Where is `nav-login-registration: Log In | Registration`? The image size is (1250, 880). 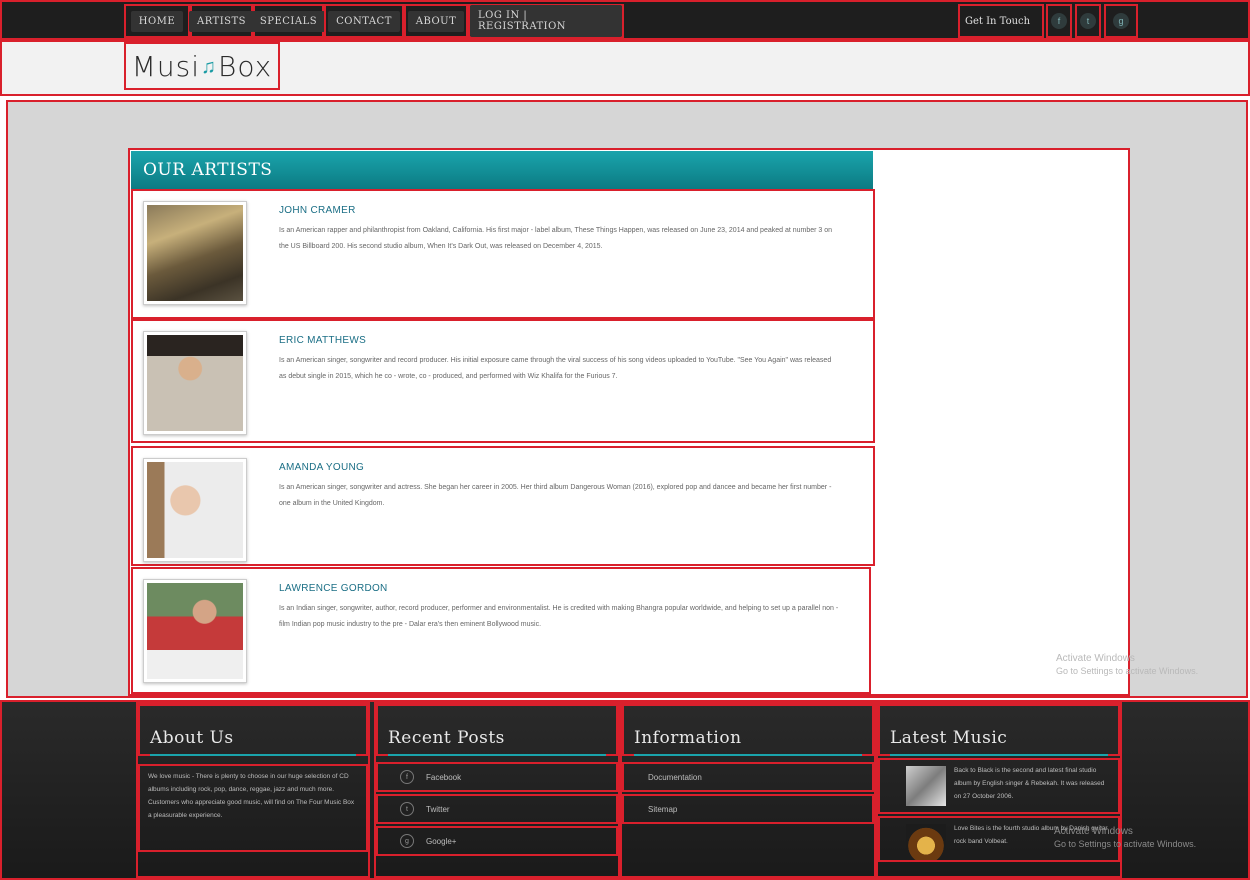 nav-login-registration: Log In | Registration is located at coordinates (546, 21).